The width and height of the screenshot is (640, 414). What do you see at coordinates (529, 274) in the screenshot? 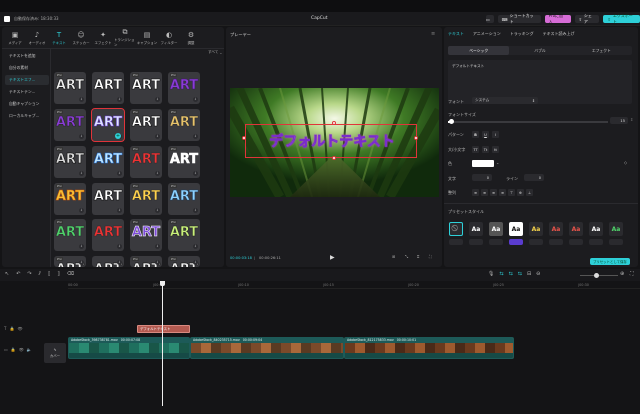
I see `preview-axis-icon: ⊟` at bounding box center [529, 274].